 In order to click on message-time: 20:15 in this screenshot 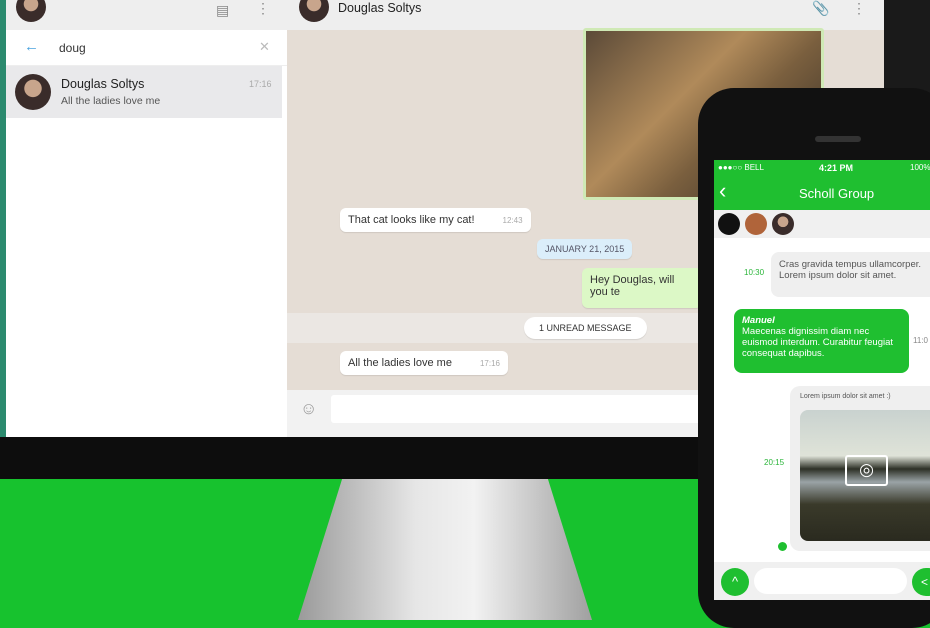, I will do `click(774, 462)`.